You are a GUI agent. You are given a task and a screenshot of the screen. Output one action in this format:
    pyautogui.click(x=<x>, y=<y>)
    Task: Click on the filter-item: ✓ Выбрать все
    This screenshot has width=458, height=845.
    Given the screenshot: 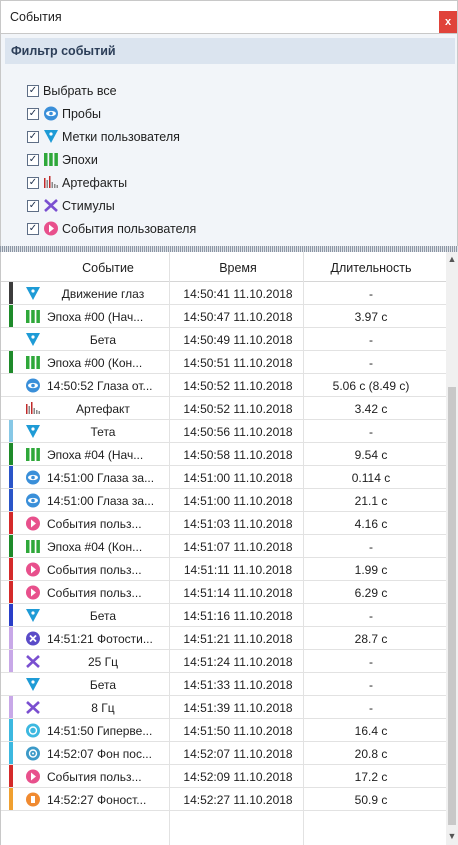 What is the action you would take?
    pyautogui.click(x=111, y=90)
    